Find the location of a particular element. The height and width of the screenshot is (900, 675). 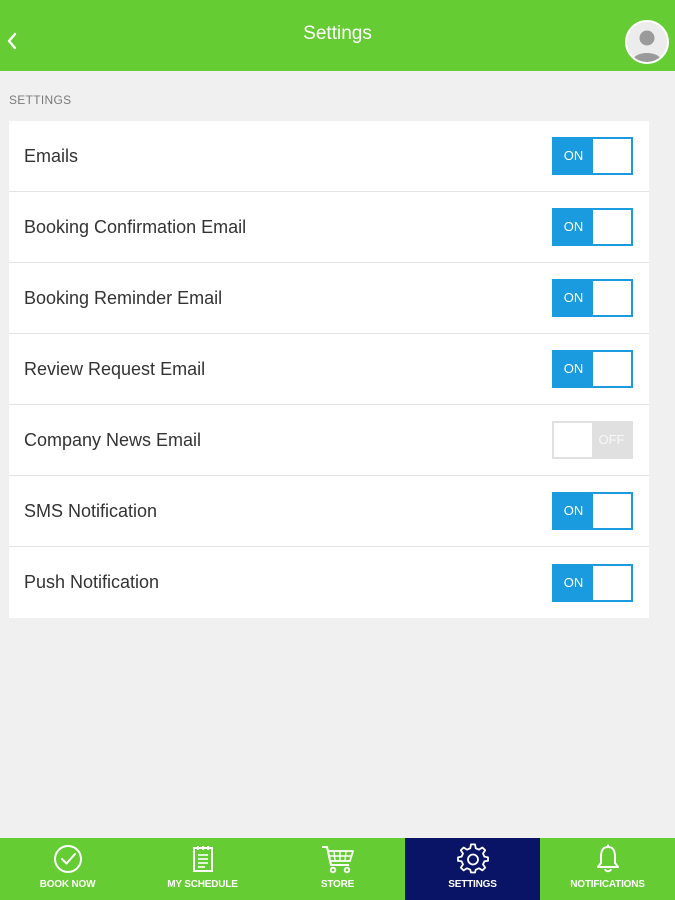

chevron-left-icon is located at coordinates (12, 41).